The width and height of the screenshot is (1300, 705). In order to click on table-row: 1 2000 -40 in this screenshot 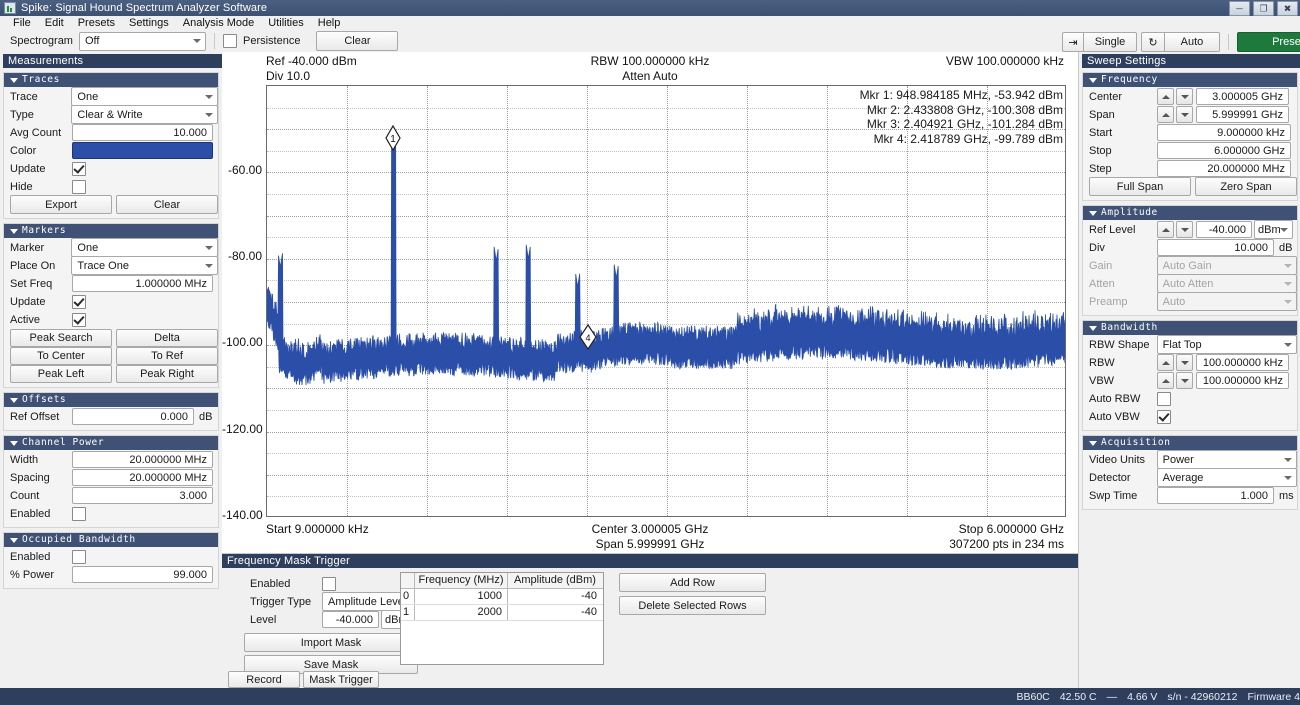, I will do `click(502, 613)`.